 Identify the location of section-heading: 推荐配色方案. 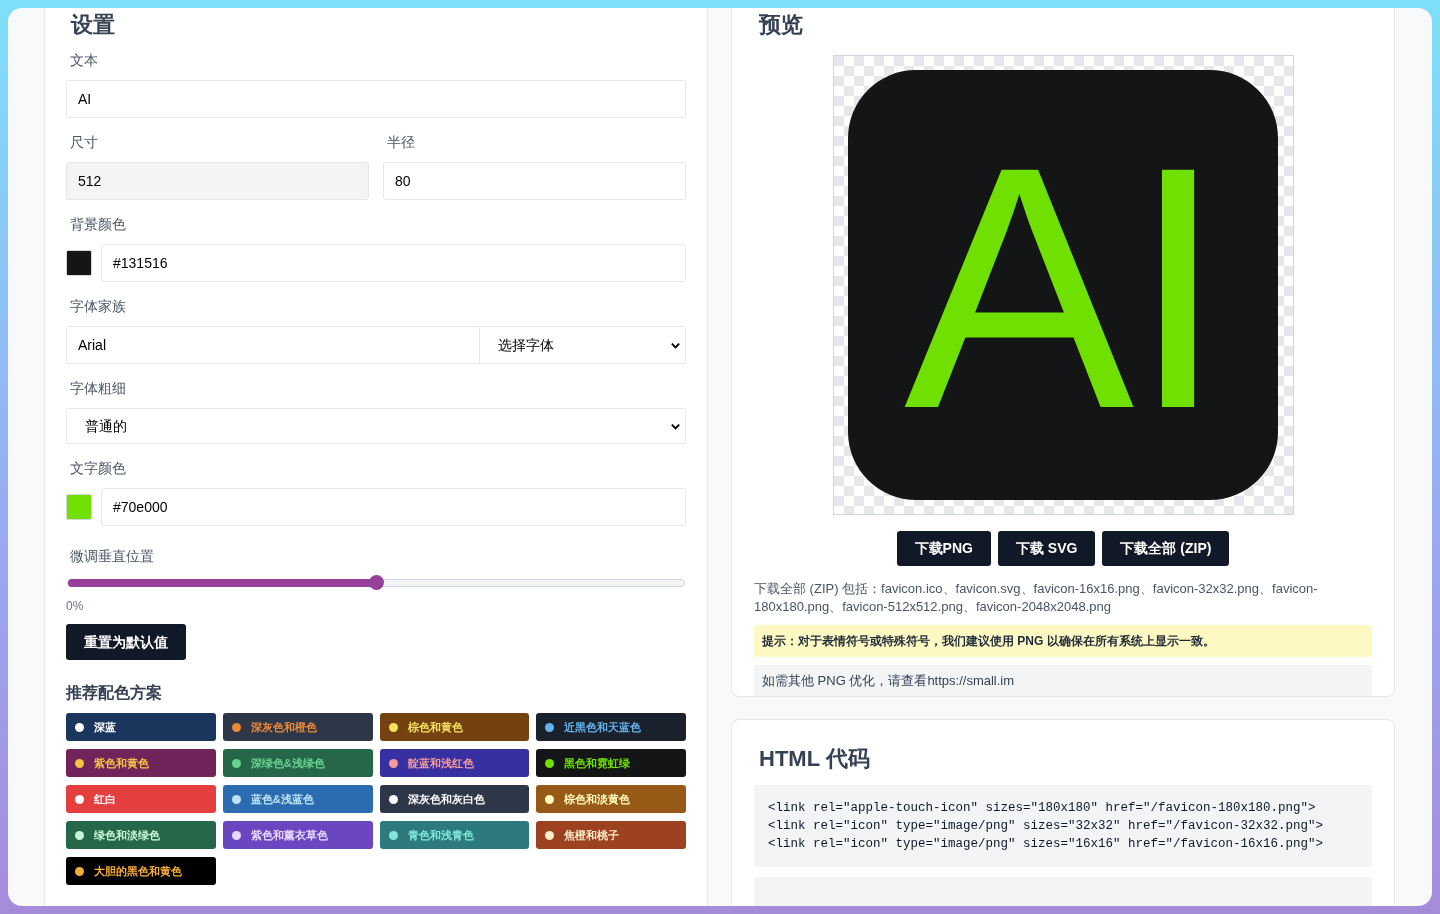
(114, 693).